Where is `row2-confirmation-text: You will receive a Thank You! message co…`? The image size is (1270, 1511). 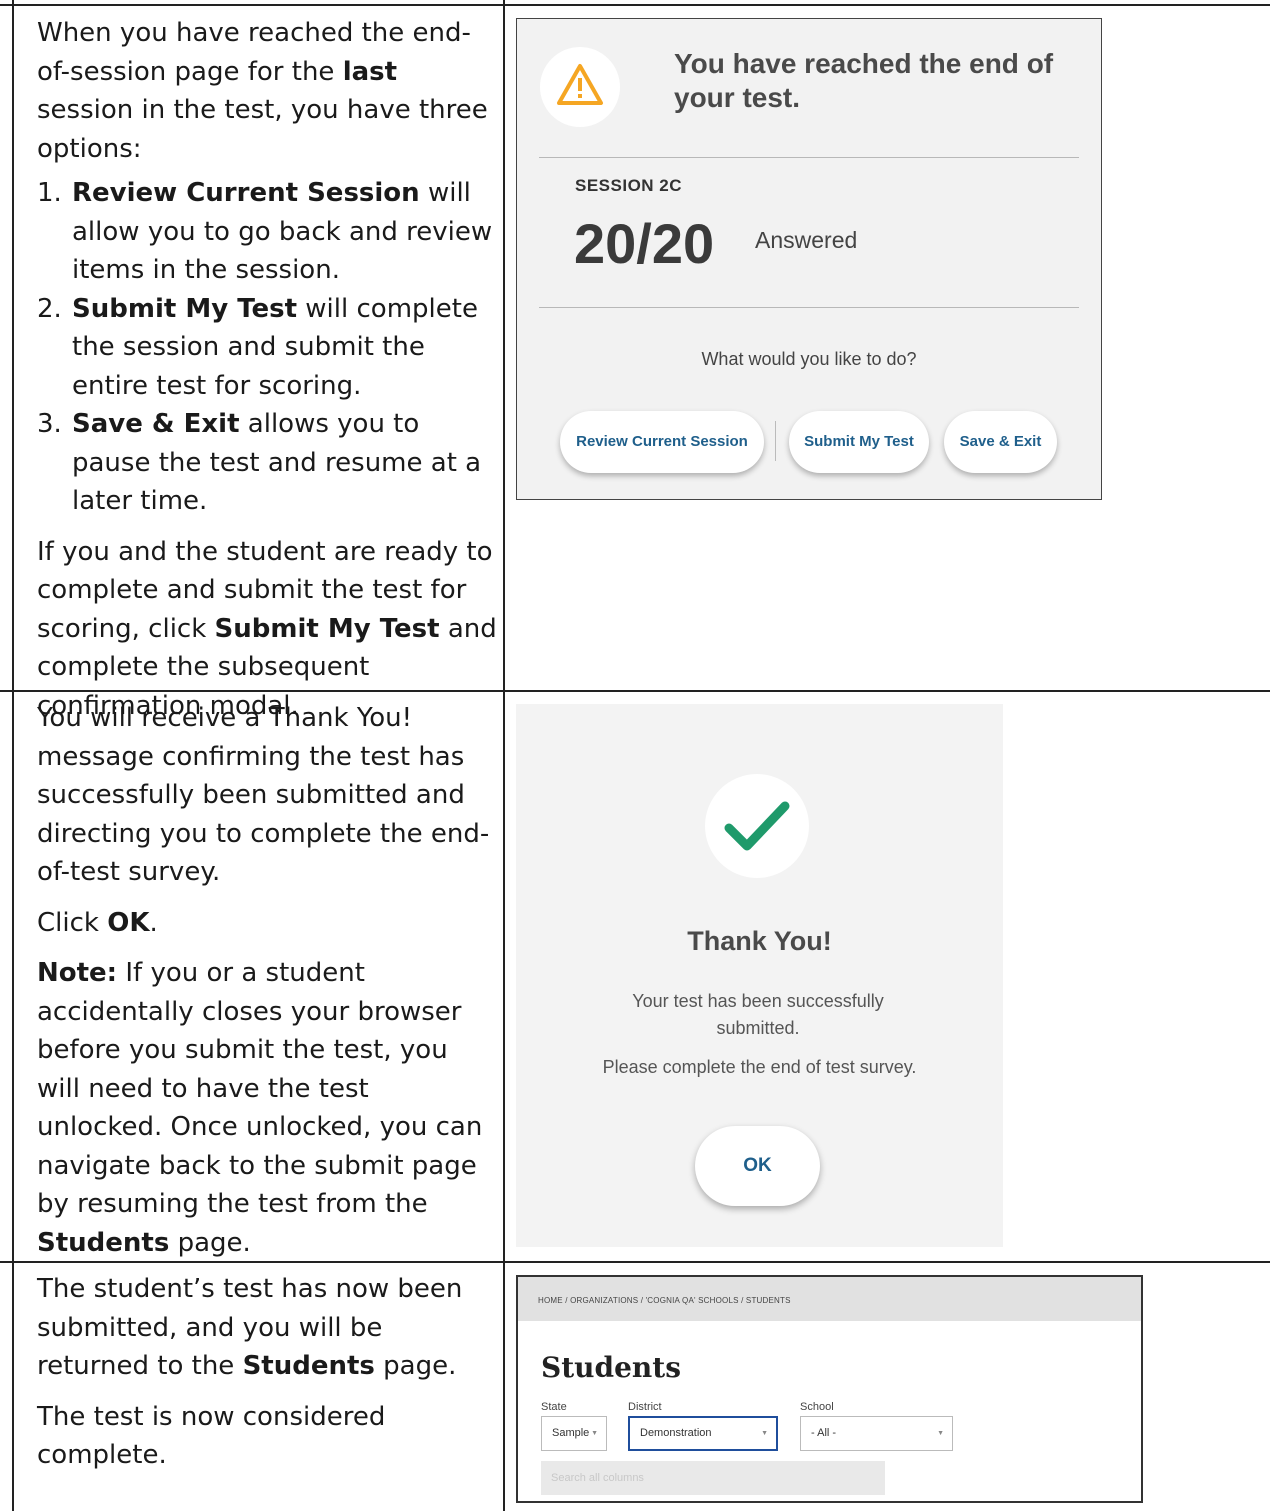 row2-confirmation-text: You will receive a Thank You! message co… is located at coordinates (263, 795).